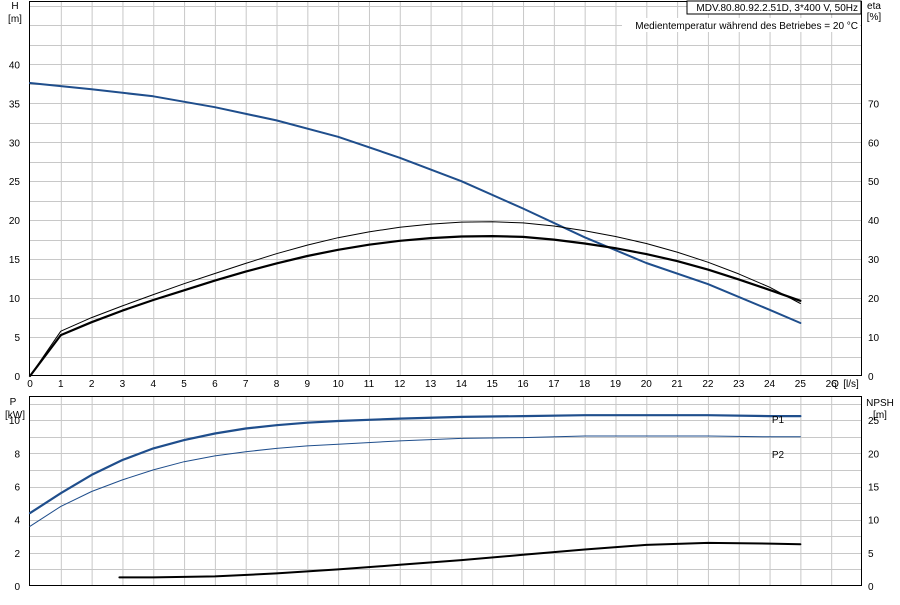  I want to click on x-tick-label: 12, so click(400, 384).